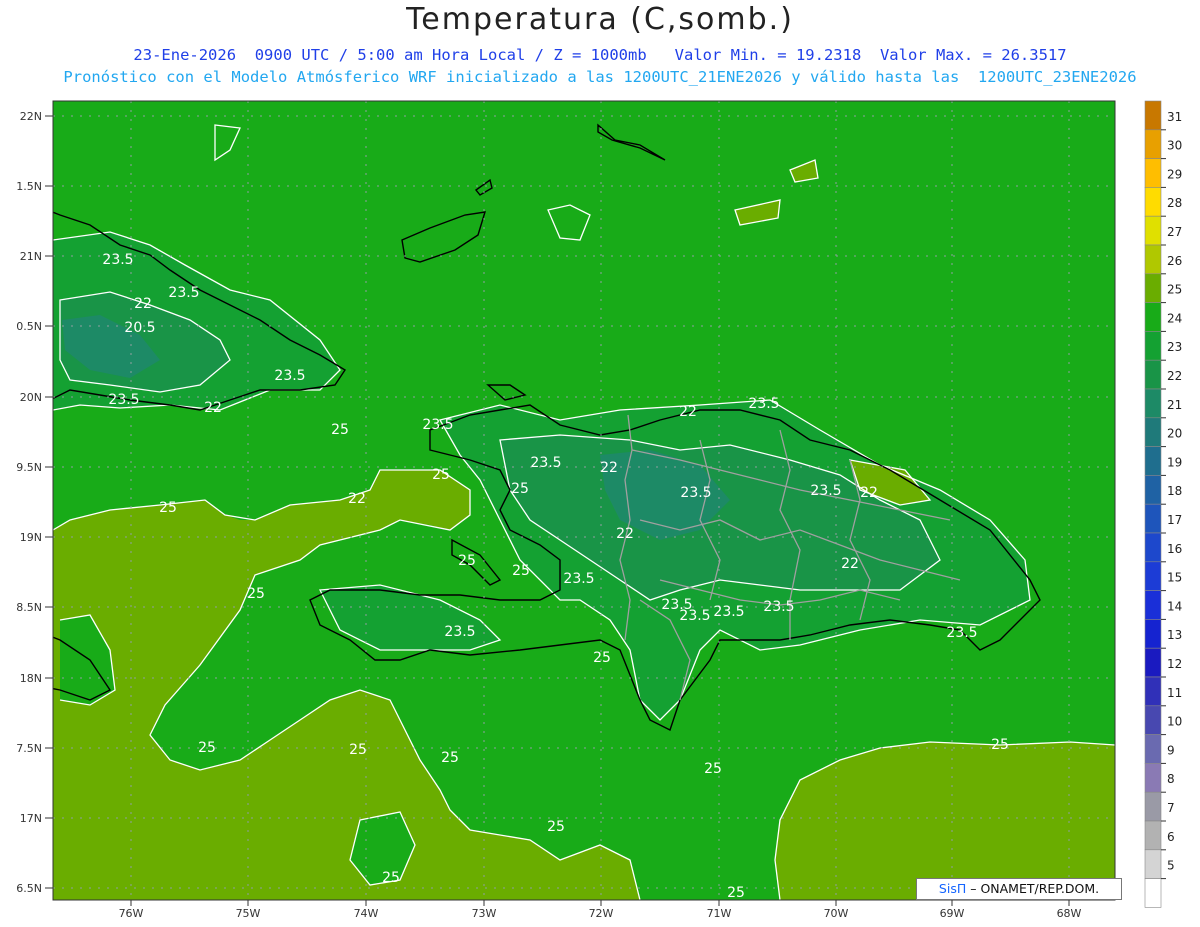 This screenshot has height=927, width=1200. Describe the element at coordinates (836, 913) in the screenshot. I see `lon-label: 70W` at that location.